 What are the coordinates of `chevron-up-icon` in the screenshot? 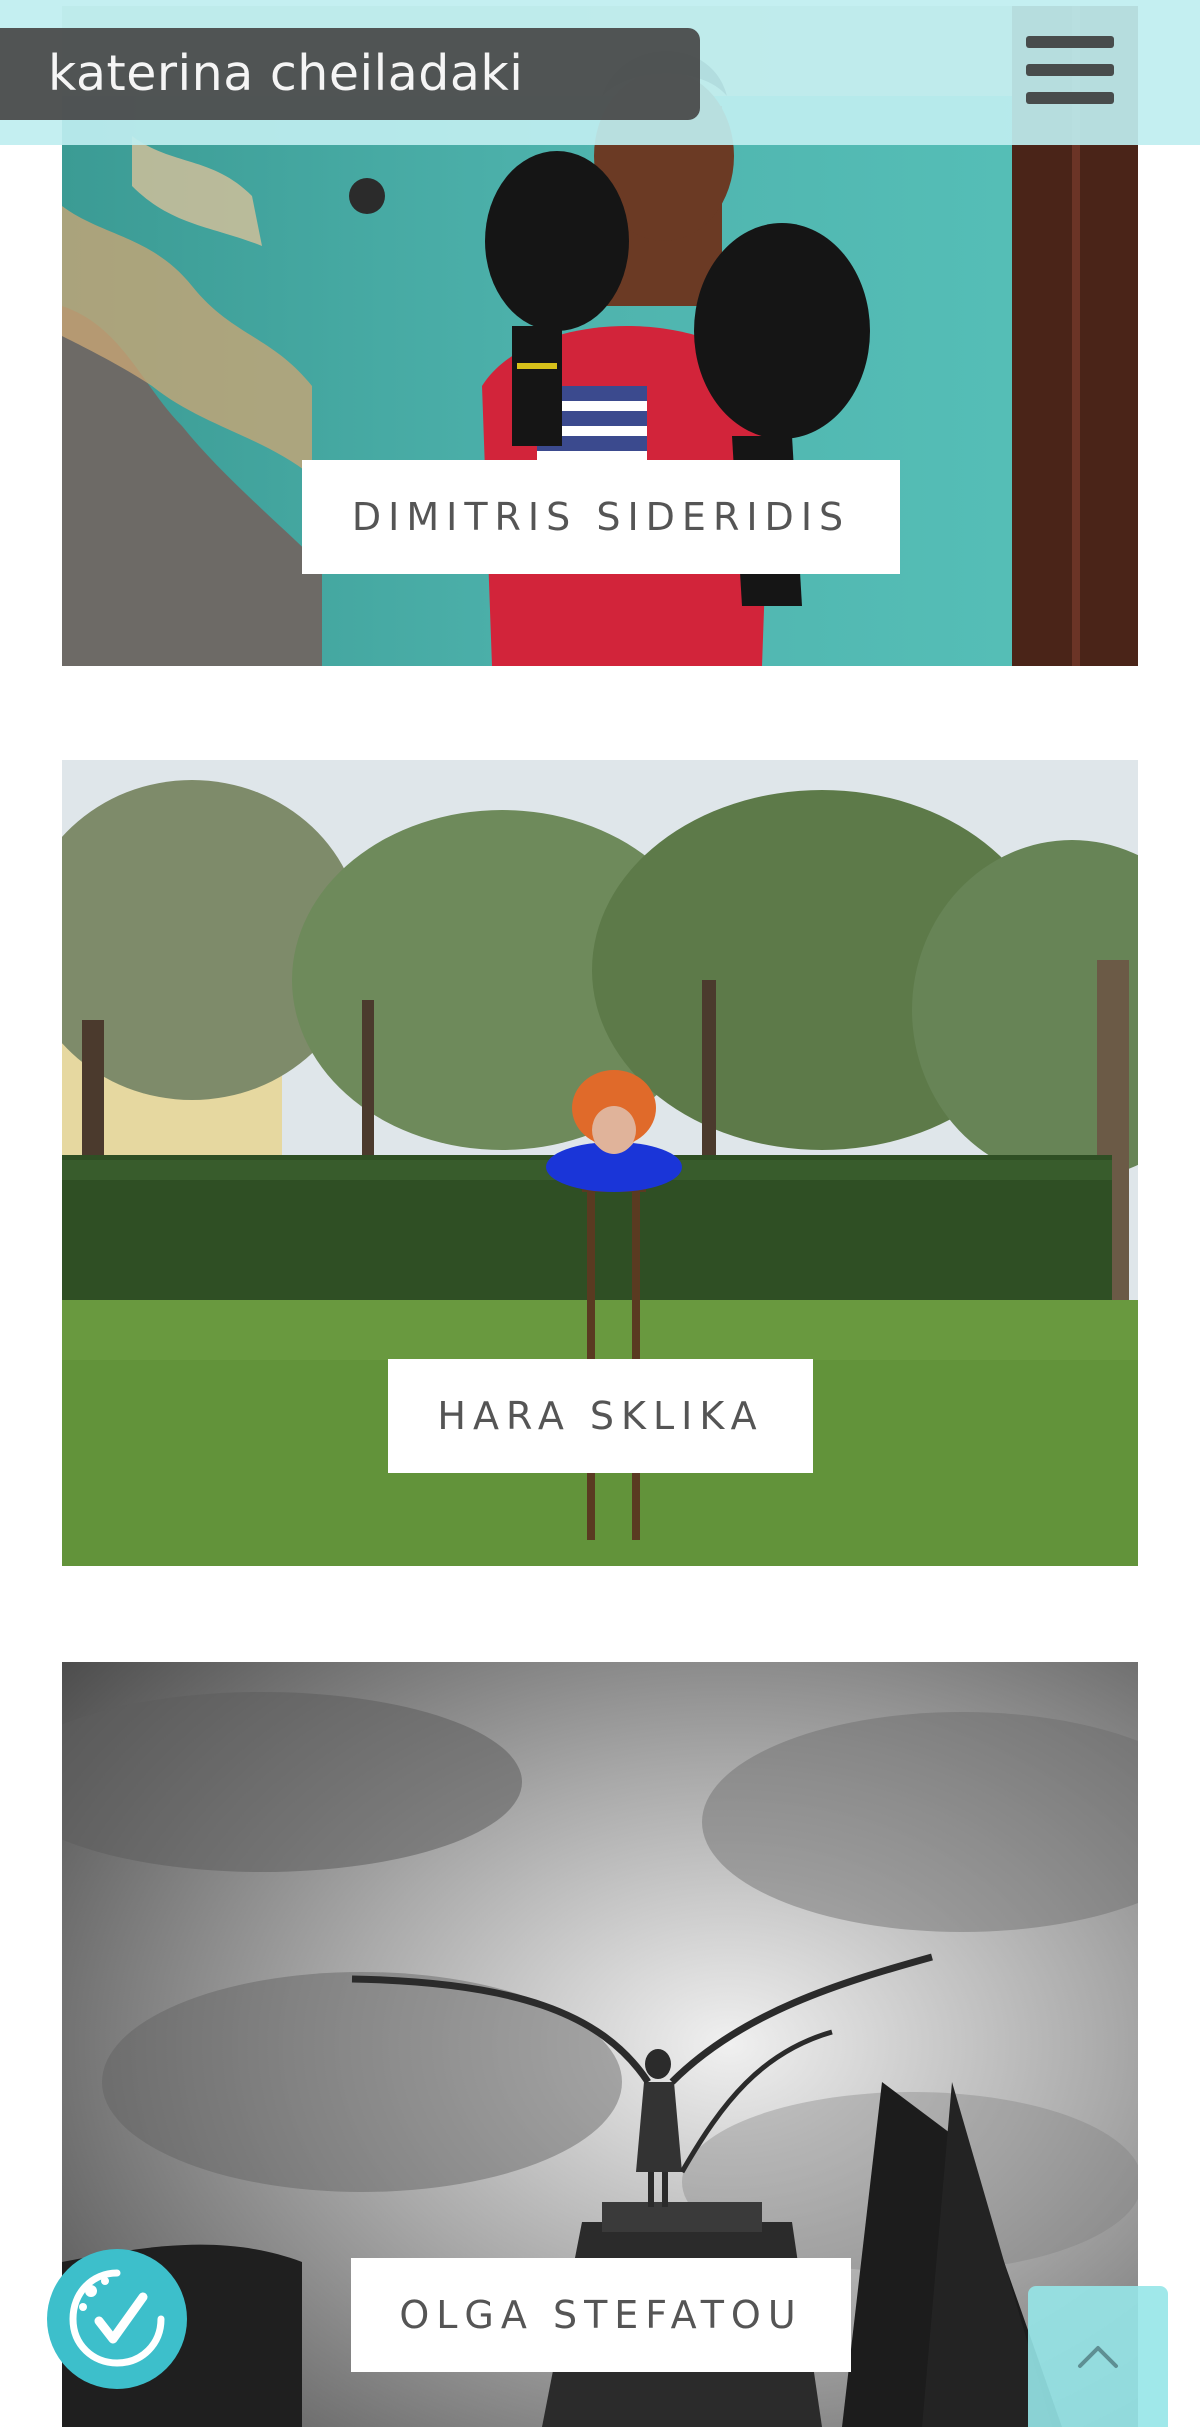 It's located at (1098, 2357).